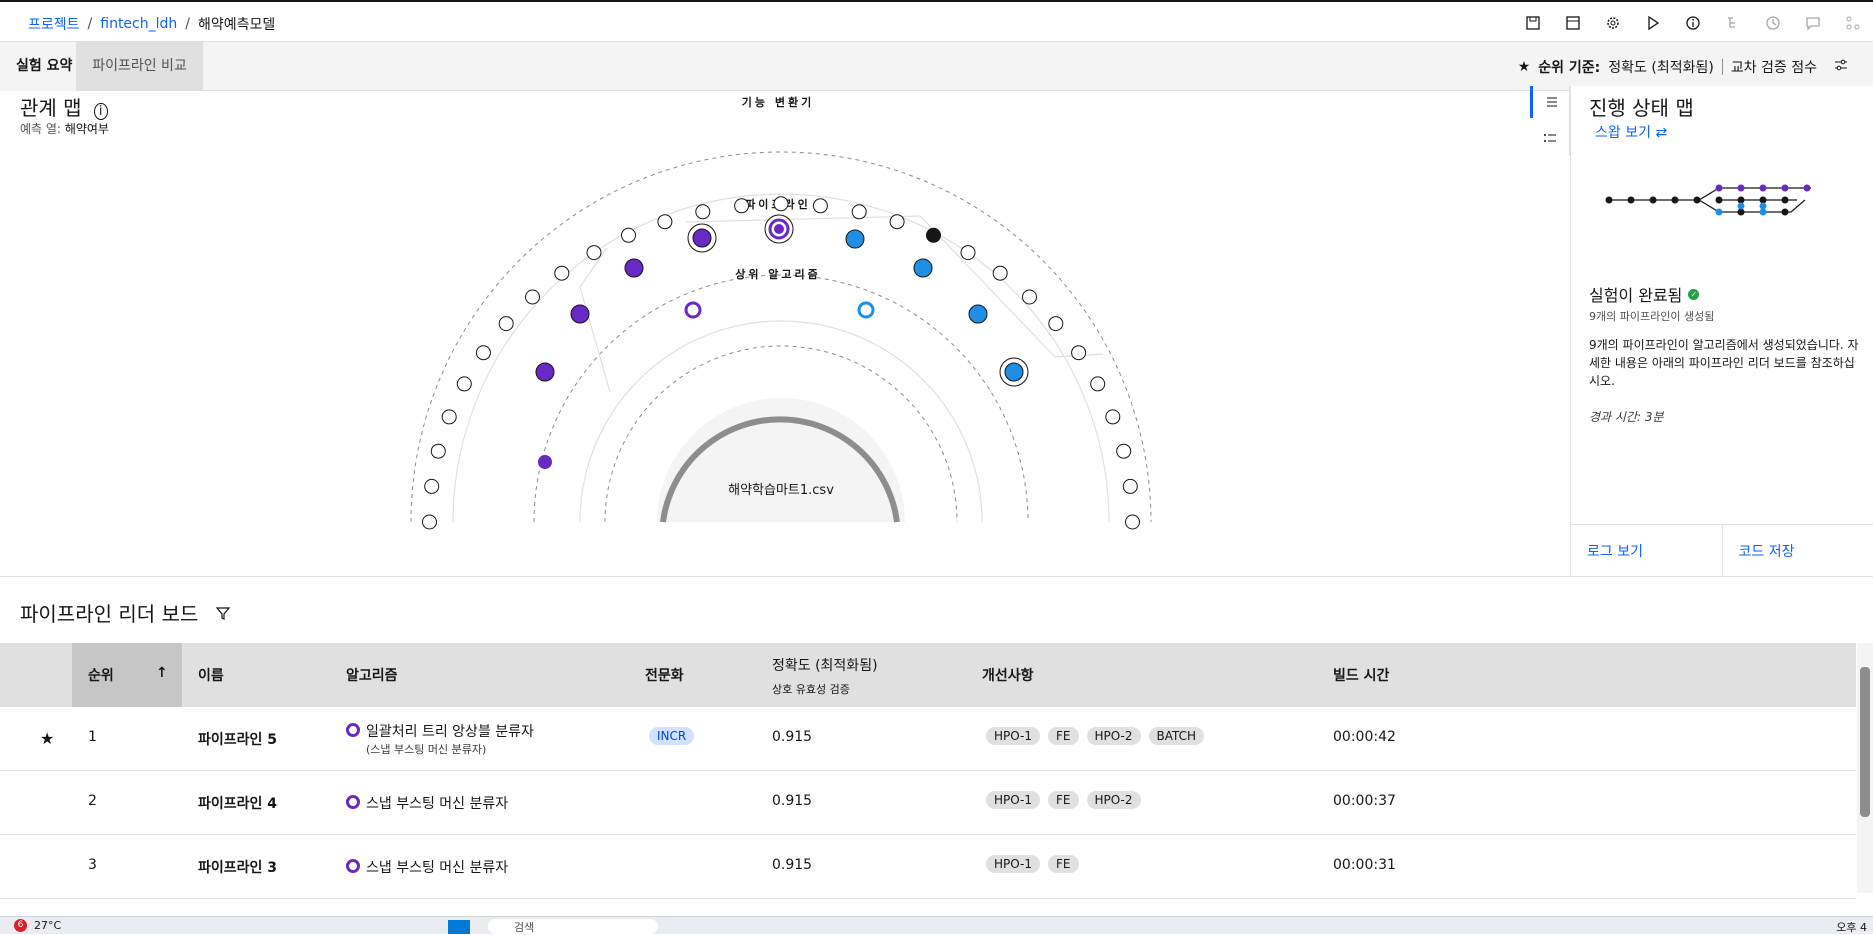 This screenshot has width=1873, height=935. What do you see at coordinates (211, 675) in the screenshot?
I see `col-name: 이름` at bounding box center [211, 675].